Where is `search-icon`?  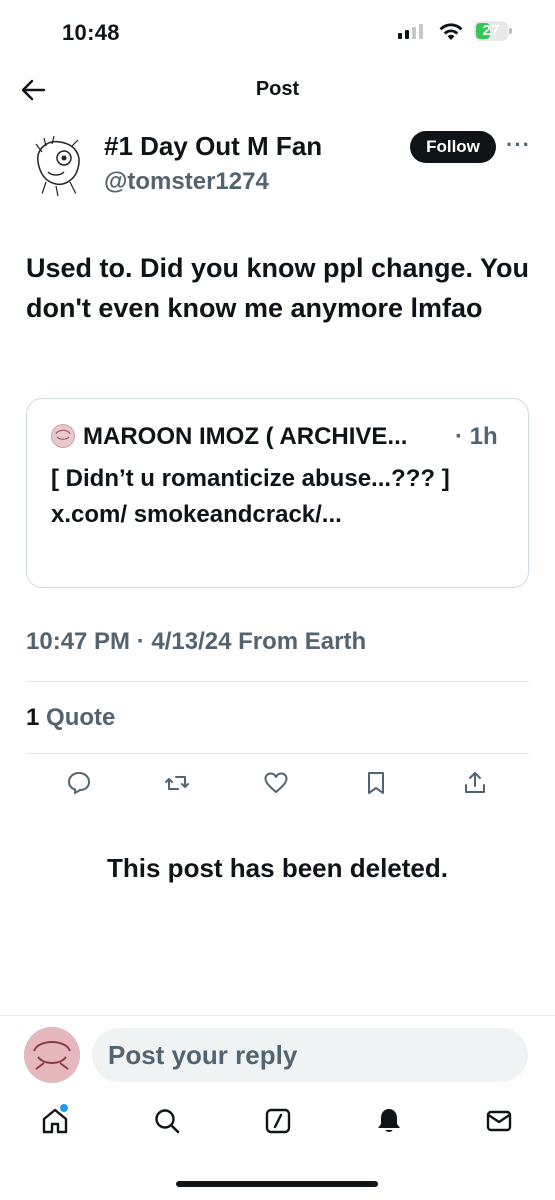
search-icon is located at coordinates (167, 1121).